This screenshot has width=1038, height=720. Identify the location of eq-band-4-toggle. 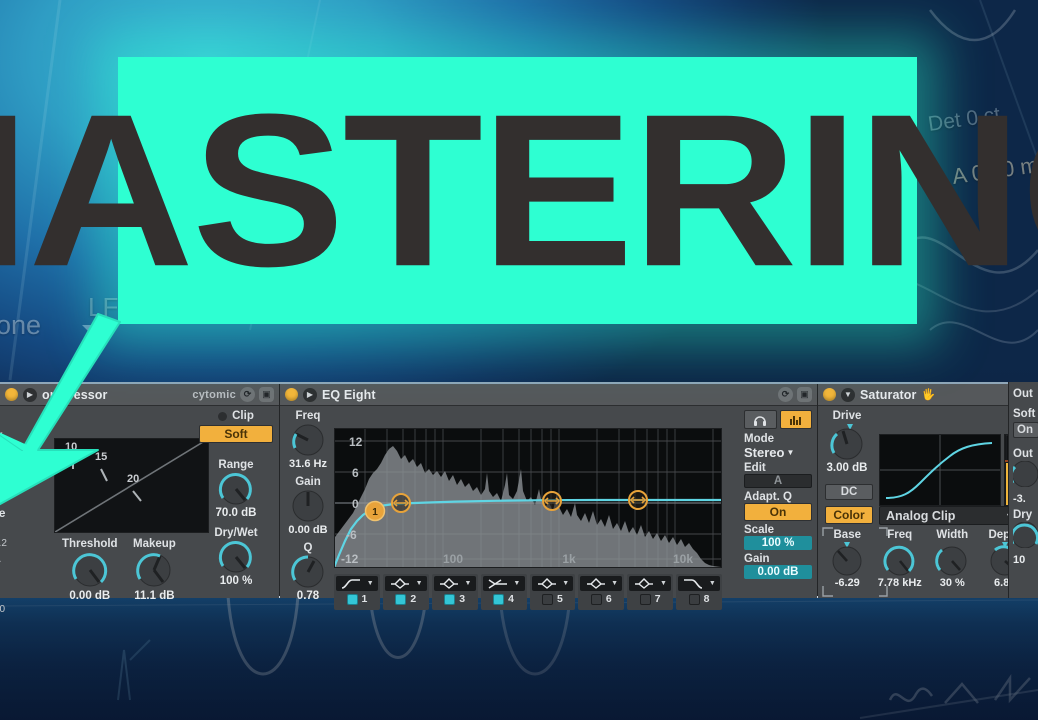
(499, 599).